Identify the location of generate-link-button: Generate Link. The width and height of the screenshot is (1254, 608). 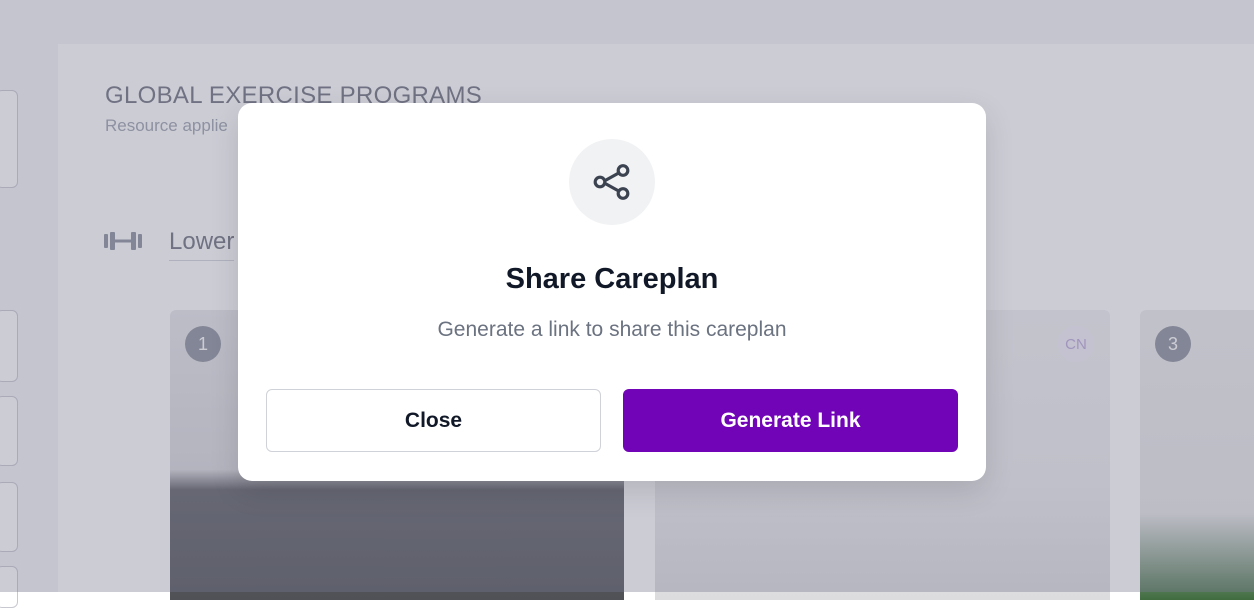
(790, 420).